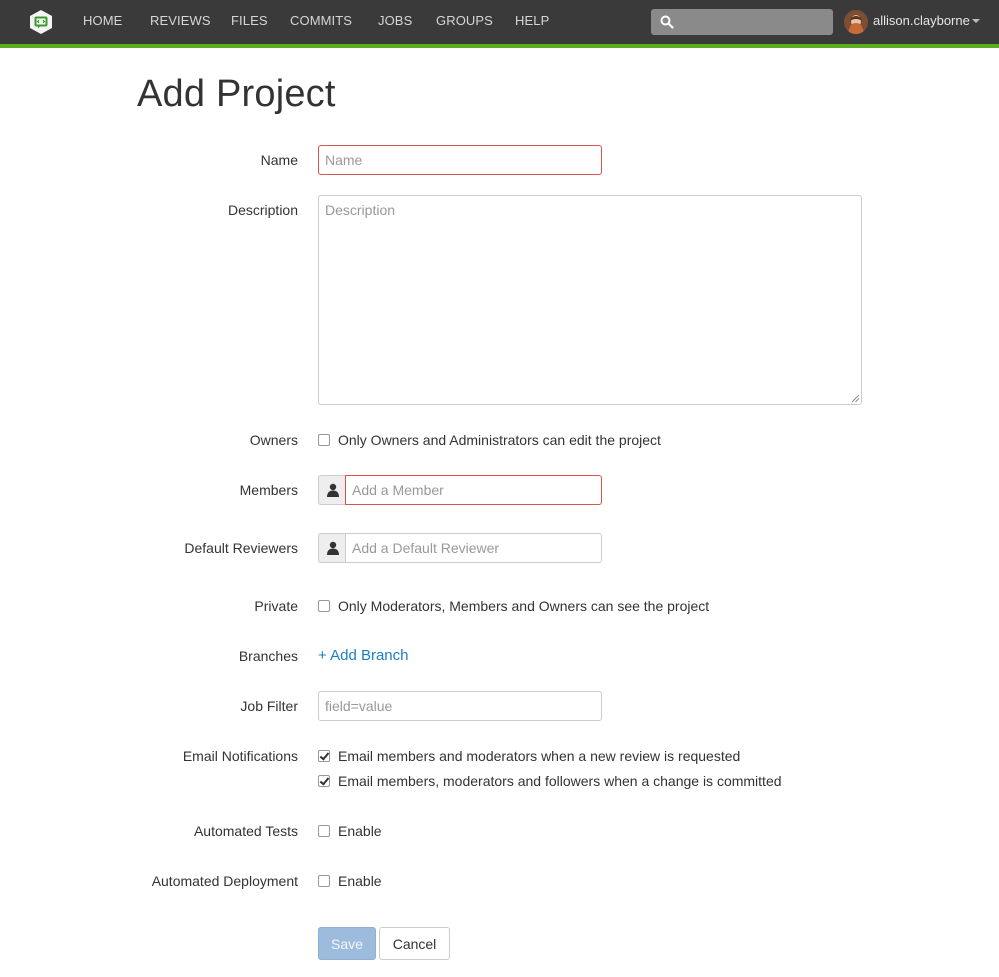  What do you see at coordinates (240, 756) in the screenshot?
I see `email-notifications-label: Email Notifications` at bounding box center [240, 756].